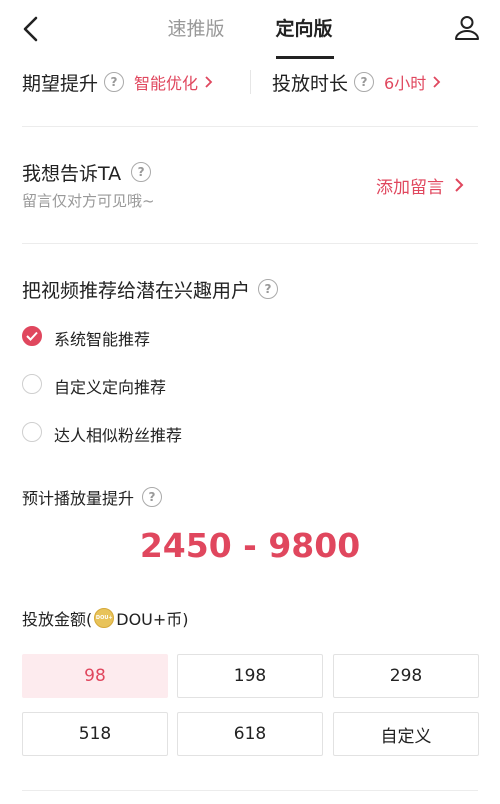  I want to click on tab-quick: 速推版, so click(196, 28).